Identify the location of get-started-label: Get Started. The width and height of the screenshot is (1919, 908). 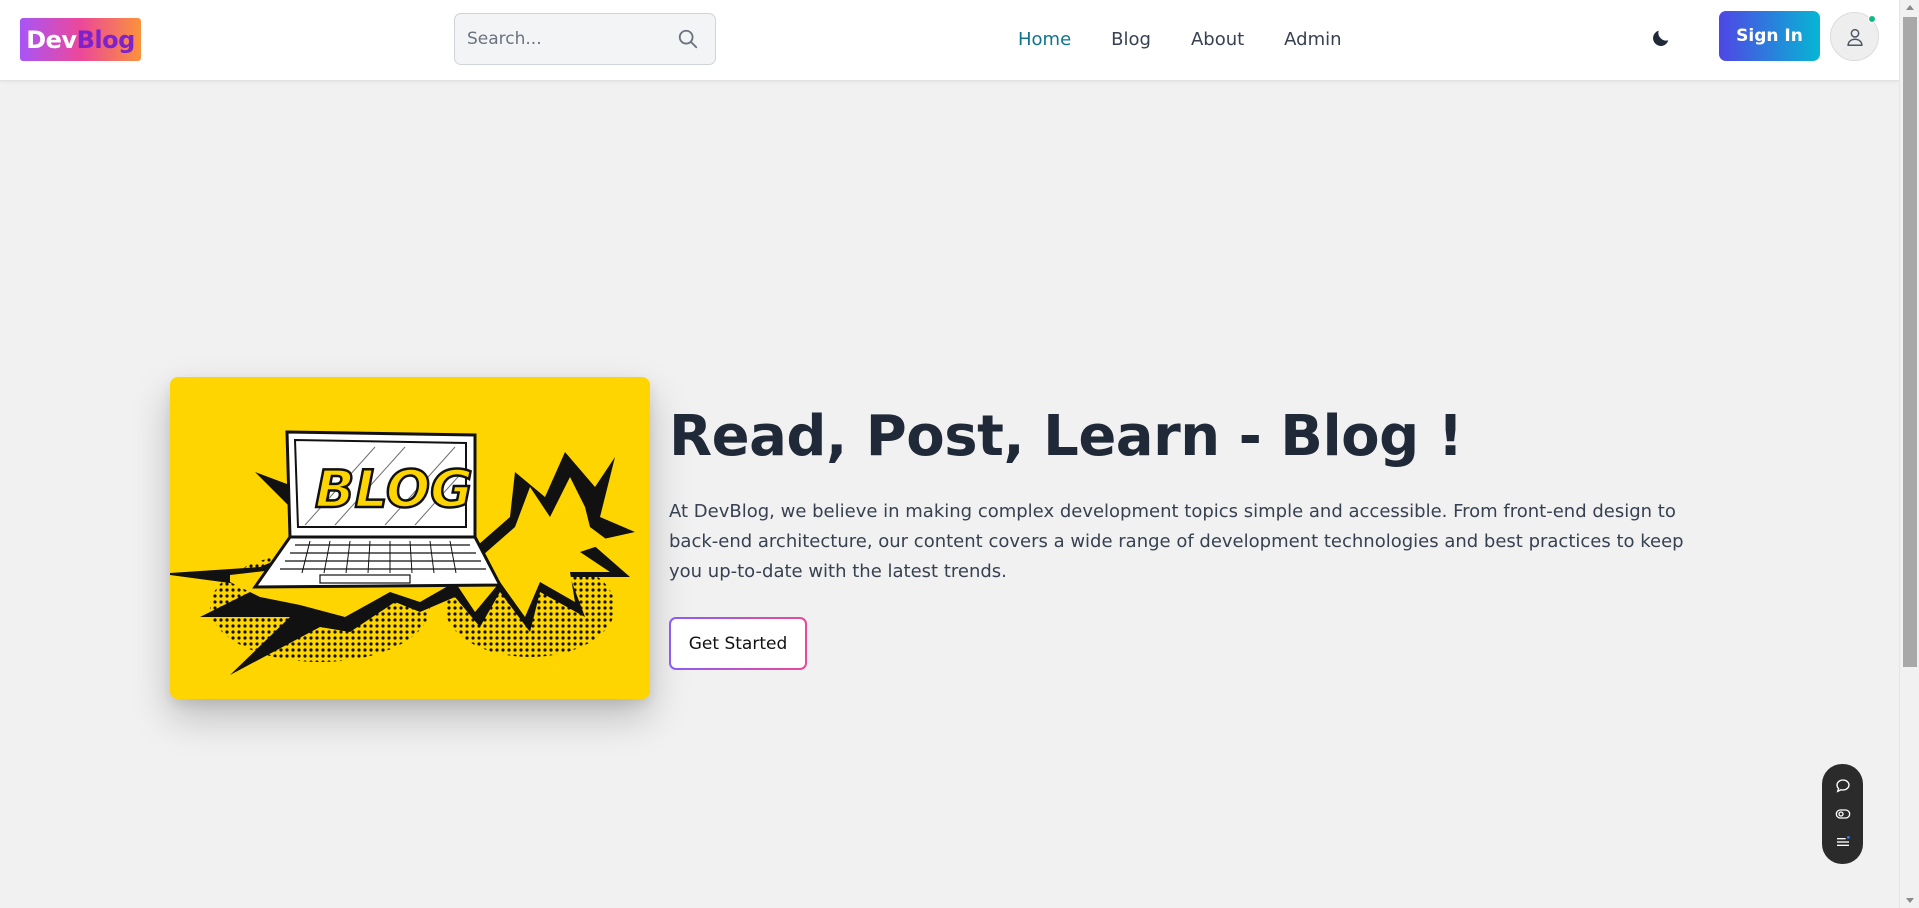
(738, 643).